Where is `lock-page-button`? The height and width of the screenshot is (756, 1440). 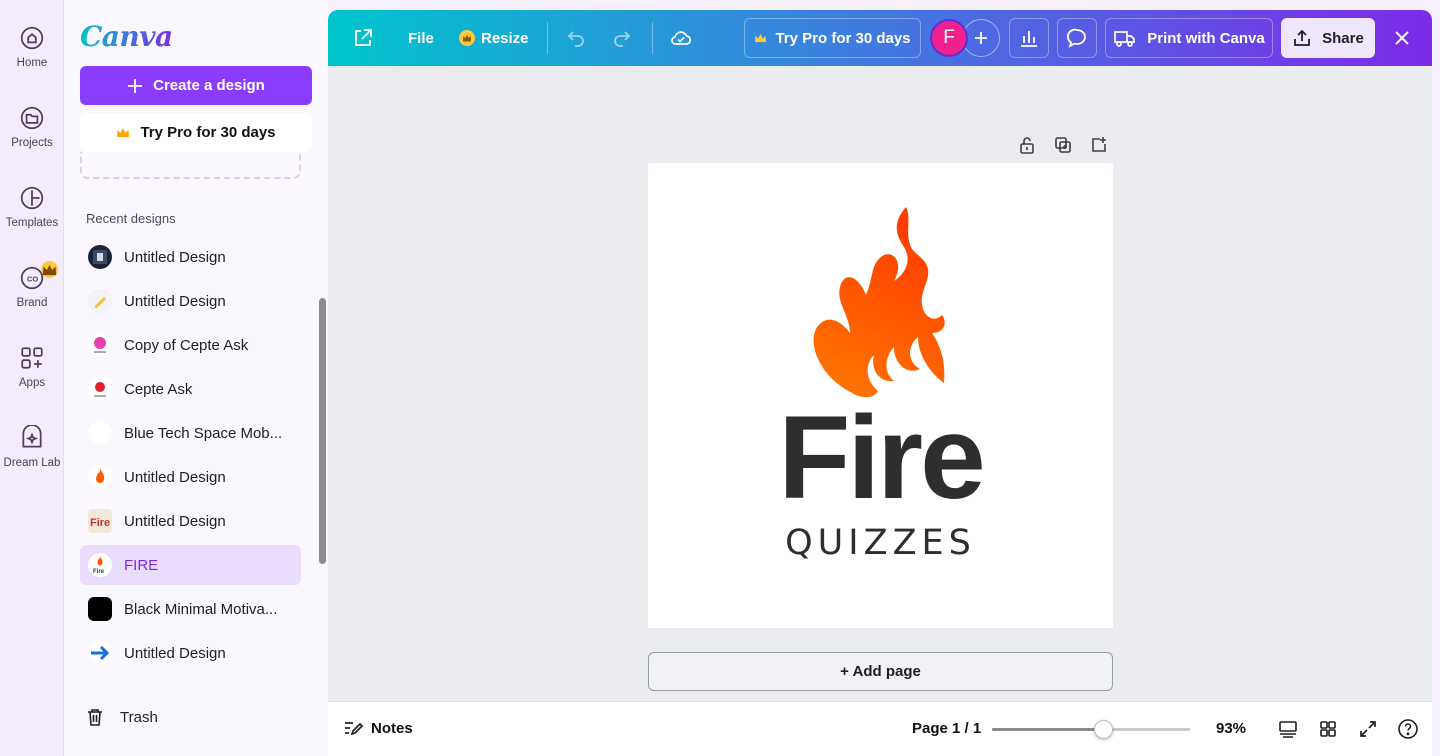 lock-page-button is located at coordinates (1027, 145).